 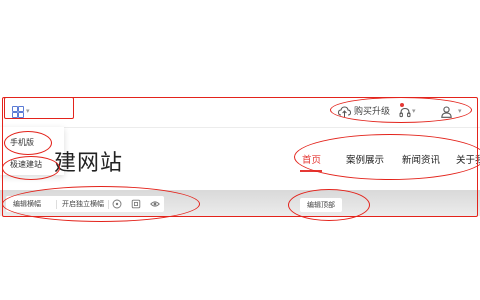 What do you see at coordinates (117, 204) in the screenshot?
I see `help-circle-icon` at bounding box center [117, 204].